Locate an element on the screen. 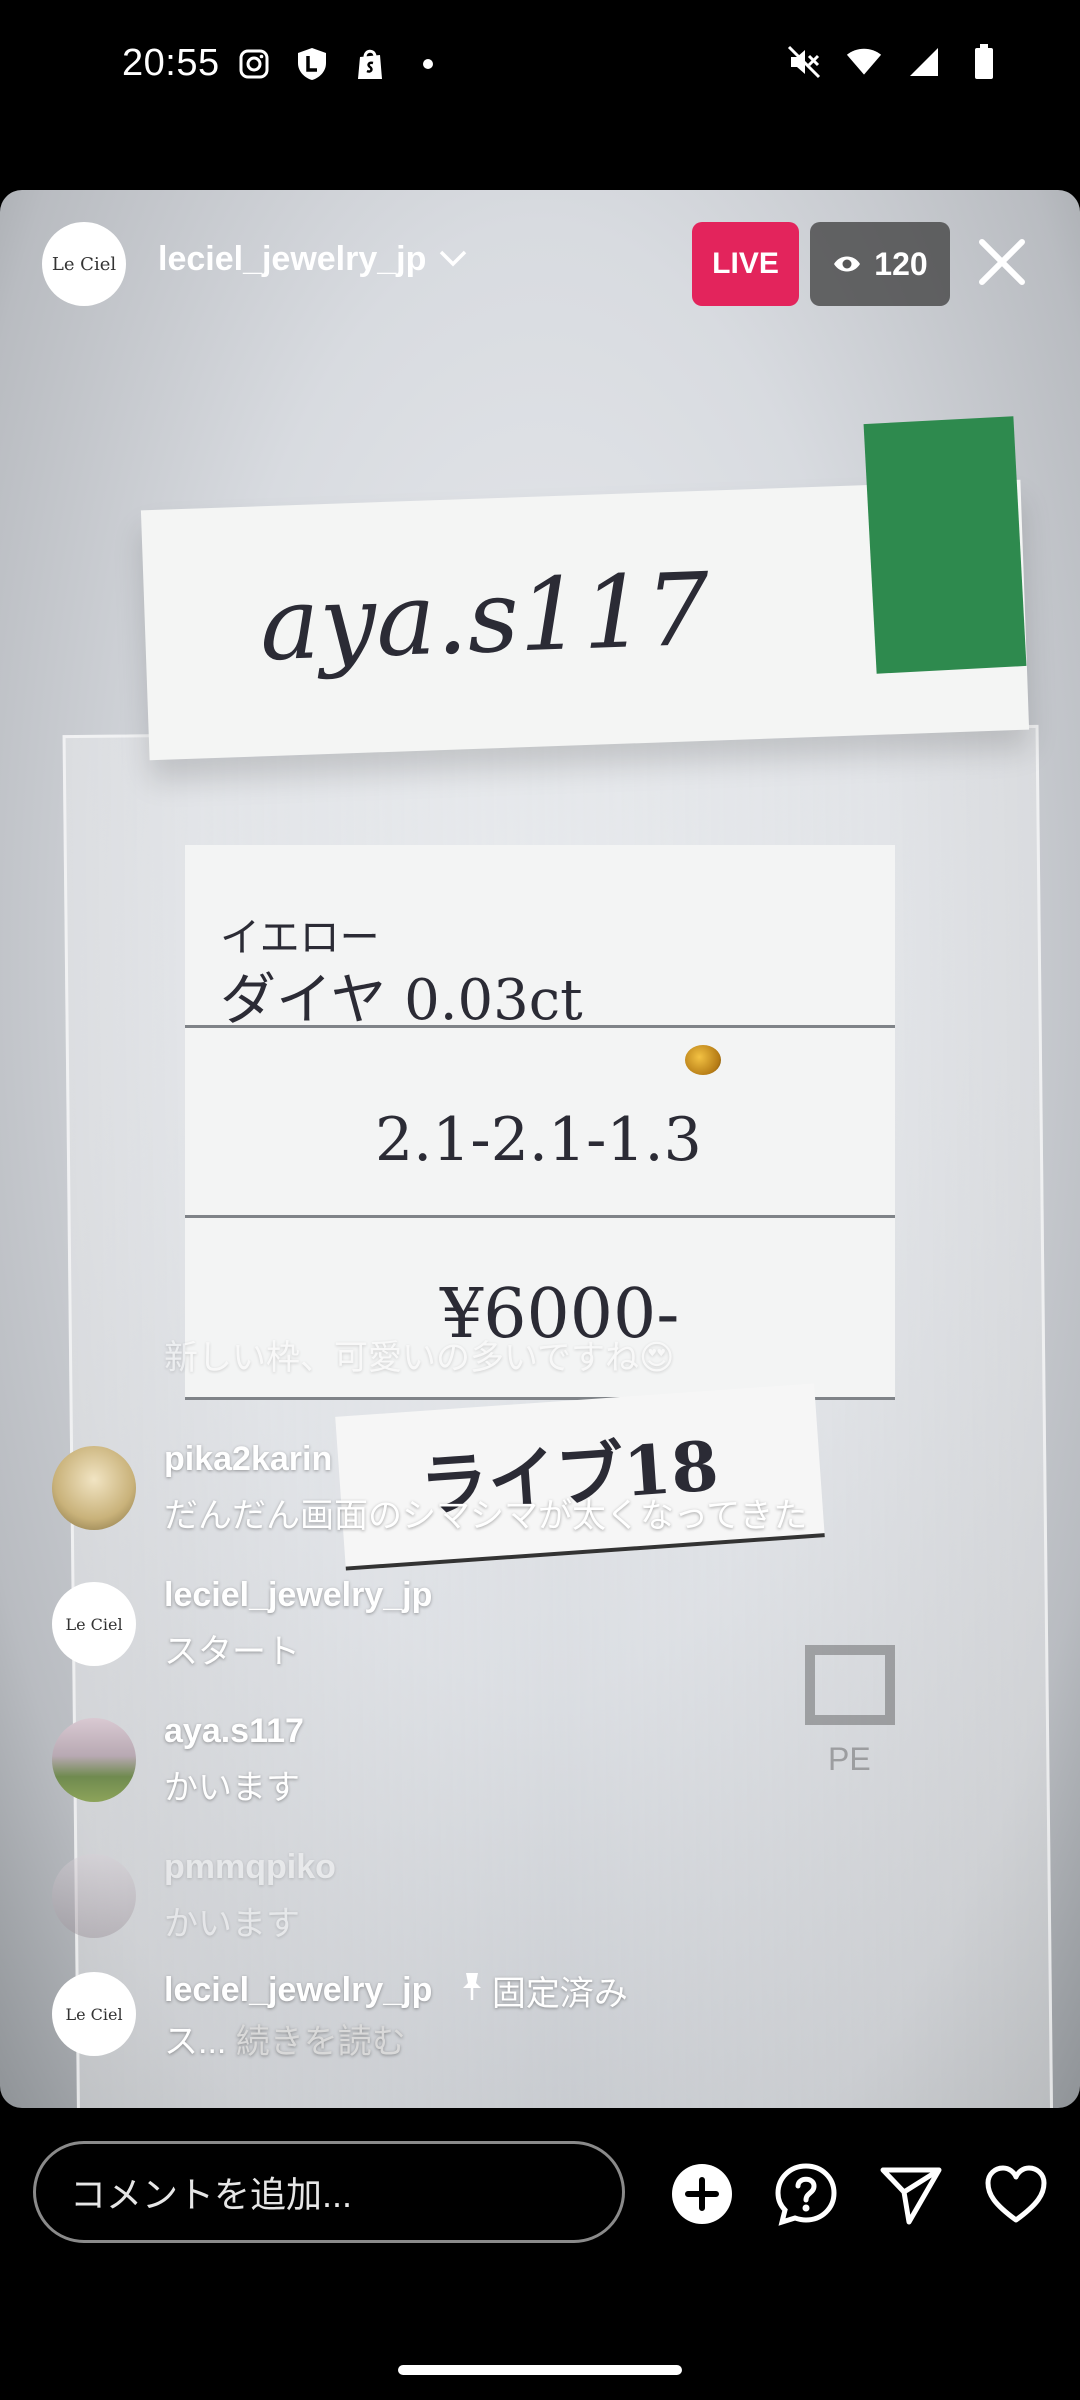 The width and height of the screenshot is (1080, 2400). send-icon is located at coordinates (911, 2194).